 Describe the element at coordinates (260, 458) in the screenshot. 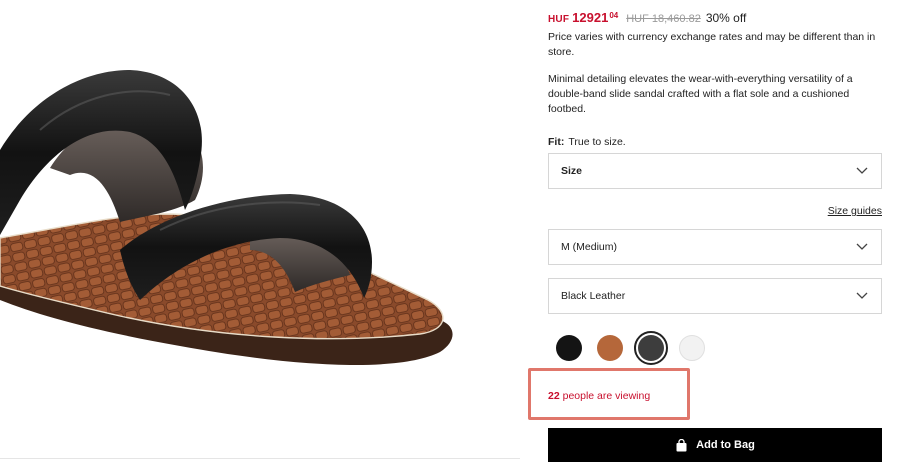

I see `image-divider` at that location.